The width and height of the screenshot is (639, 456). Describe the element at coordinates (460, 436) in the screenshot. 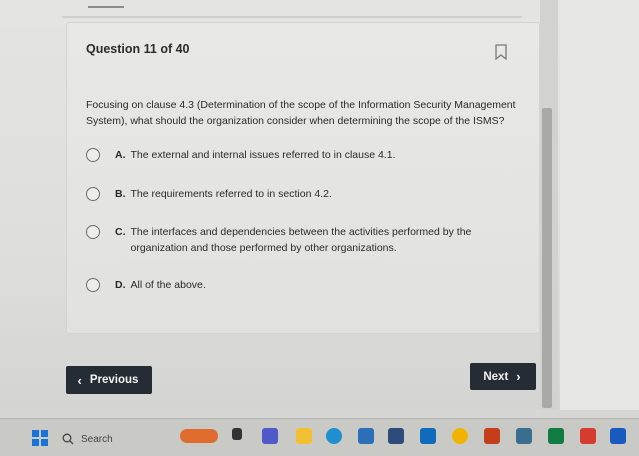

I see `chrome-icon` at that location.